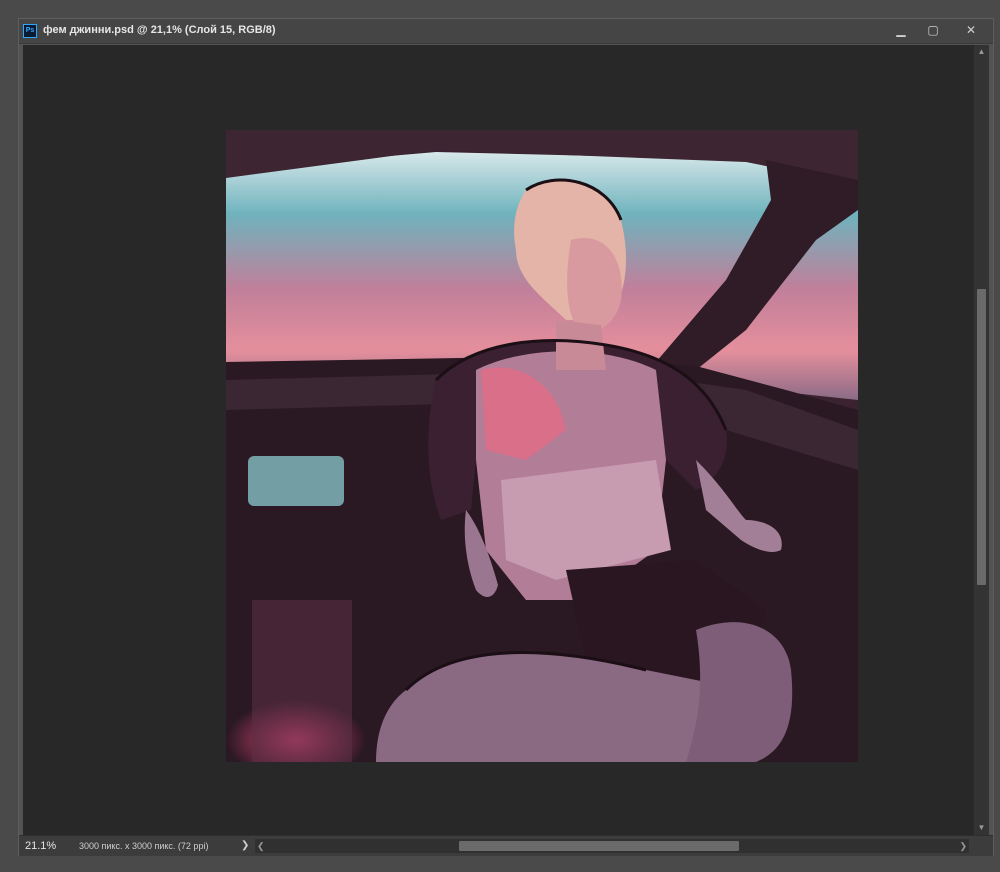 This screenshot has width=1000, height=872. Describe the element at coordinates (981, 52) in the screenshot. I see `scroll-up-icon: ▲` at that location.